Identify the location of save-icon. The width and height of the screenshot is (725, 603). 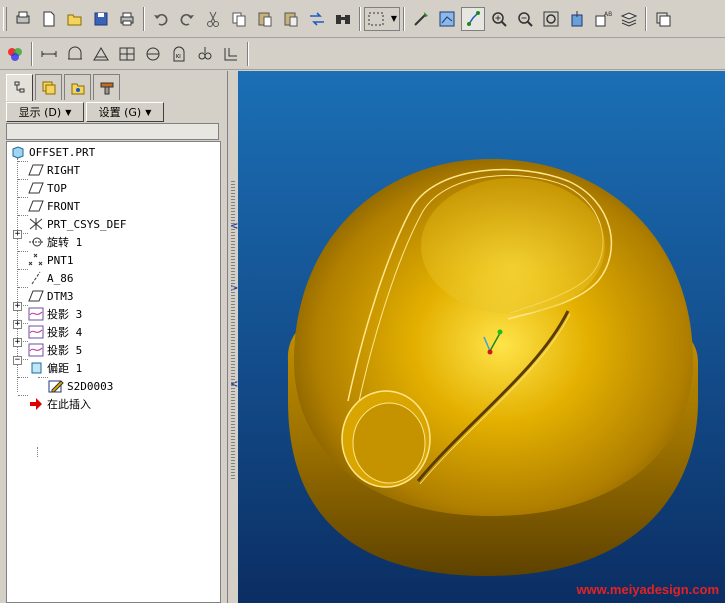
(101, 19).